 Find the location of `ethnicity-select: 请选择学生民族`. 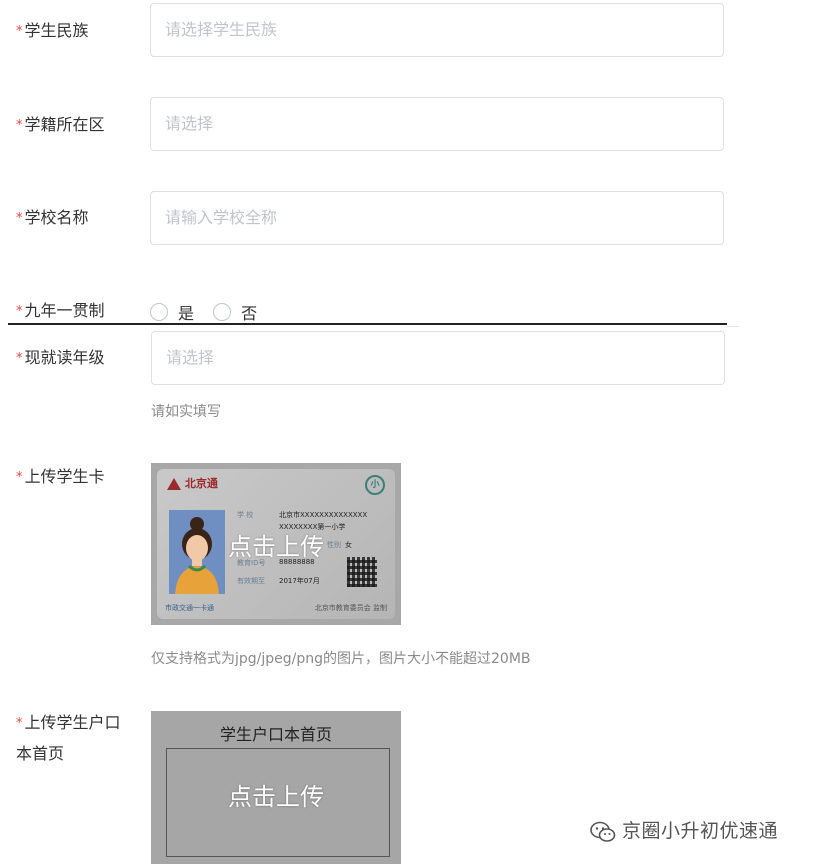

ethnicity-select: 请选择学生民族 is located at coordinates (437, 30).